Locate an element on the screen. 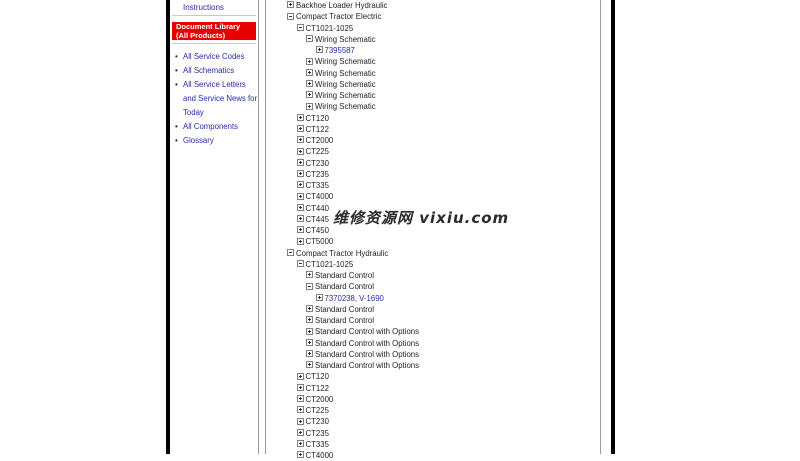 The width and height of the screenshot is (800, 461). tree-node: CT445 is located at coordinates (312, 219).